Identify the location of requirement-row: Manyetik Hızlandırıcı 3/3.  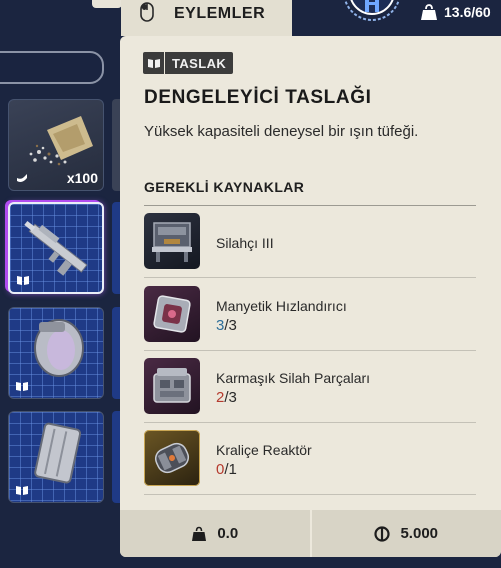
(310, 315).